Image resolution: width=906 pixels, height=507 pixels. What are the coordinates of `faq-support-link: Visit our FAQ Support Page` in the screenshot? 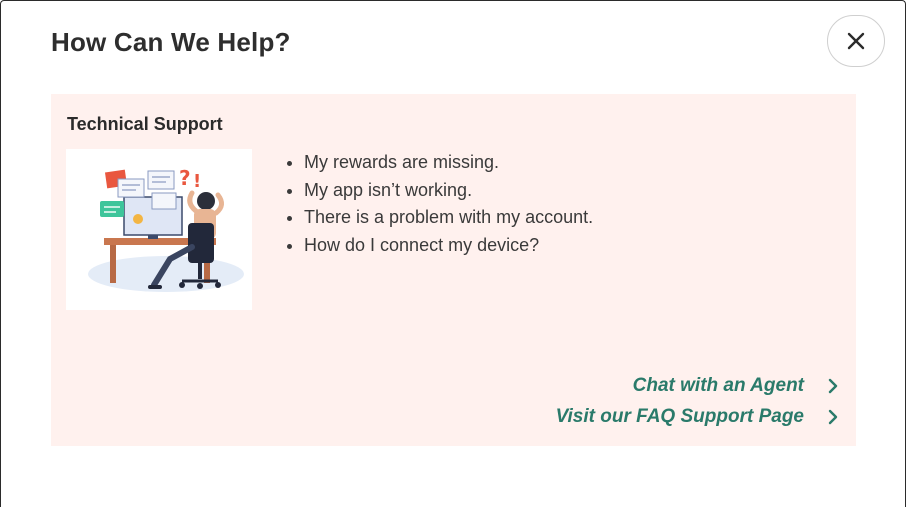 It's located at (698, 417).